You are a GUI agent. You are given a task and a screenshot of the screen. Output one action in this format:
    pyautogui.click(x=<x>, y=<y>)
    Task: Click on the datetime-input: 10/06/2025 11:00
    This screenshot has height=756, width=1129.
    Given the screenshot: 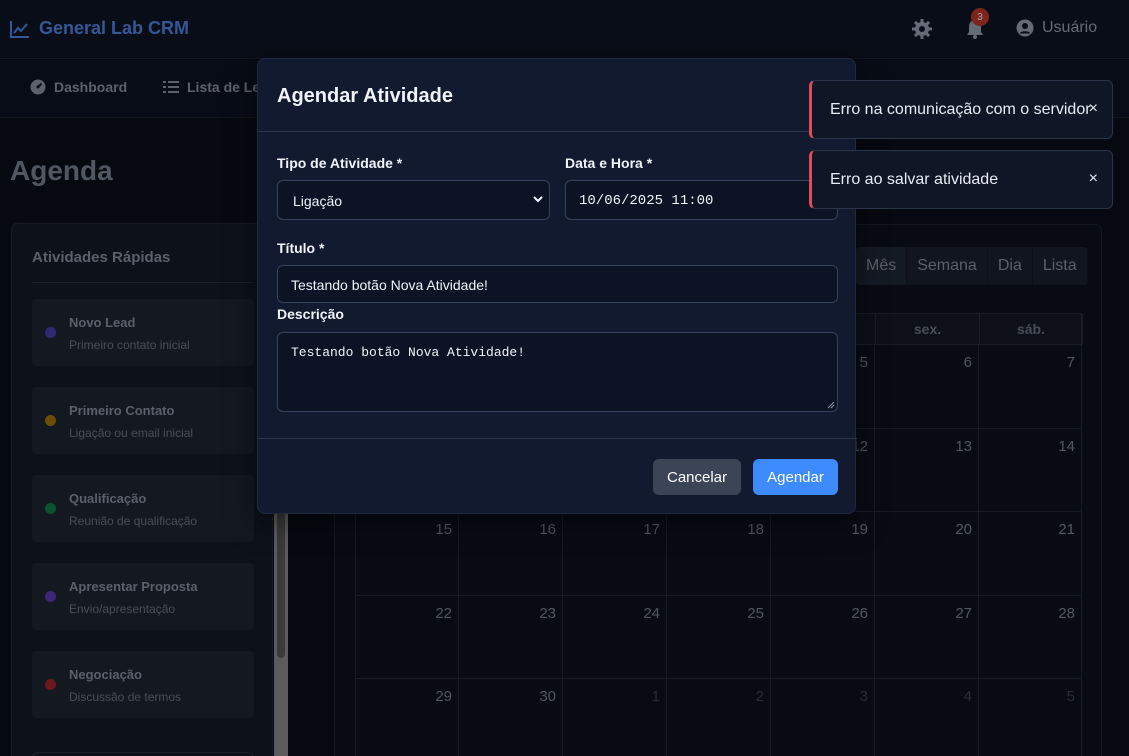 What is the action you would take?
    pyautogui.click(x=701, y=200)
    